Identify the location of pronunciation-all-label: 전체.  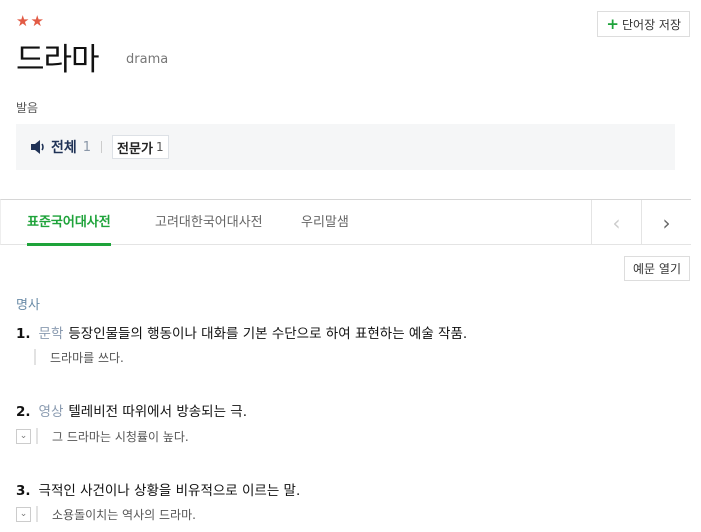
(64, 147).